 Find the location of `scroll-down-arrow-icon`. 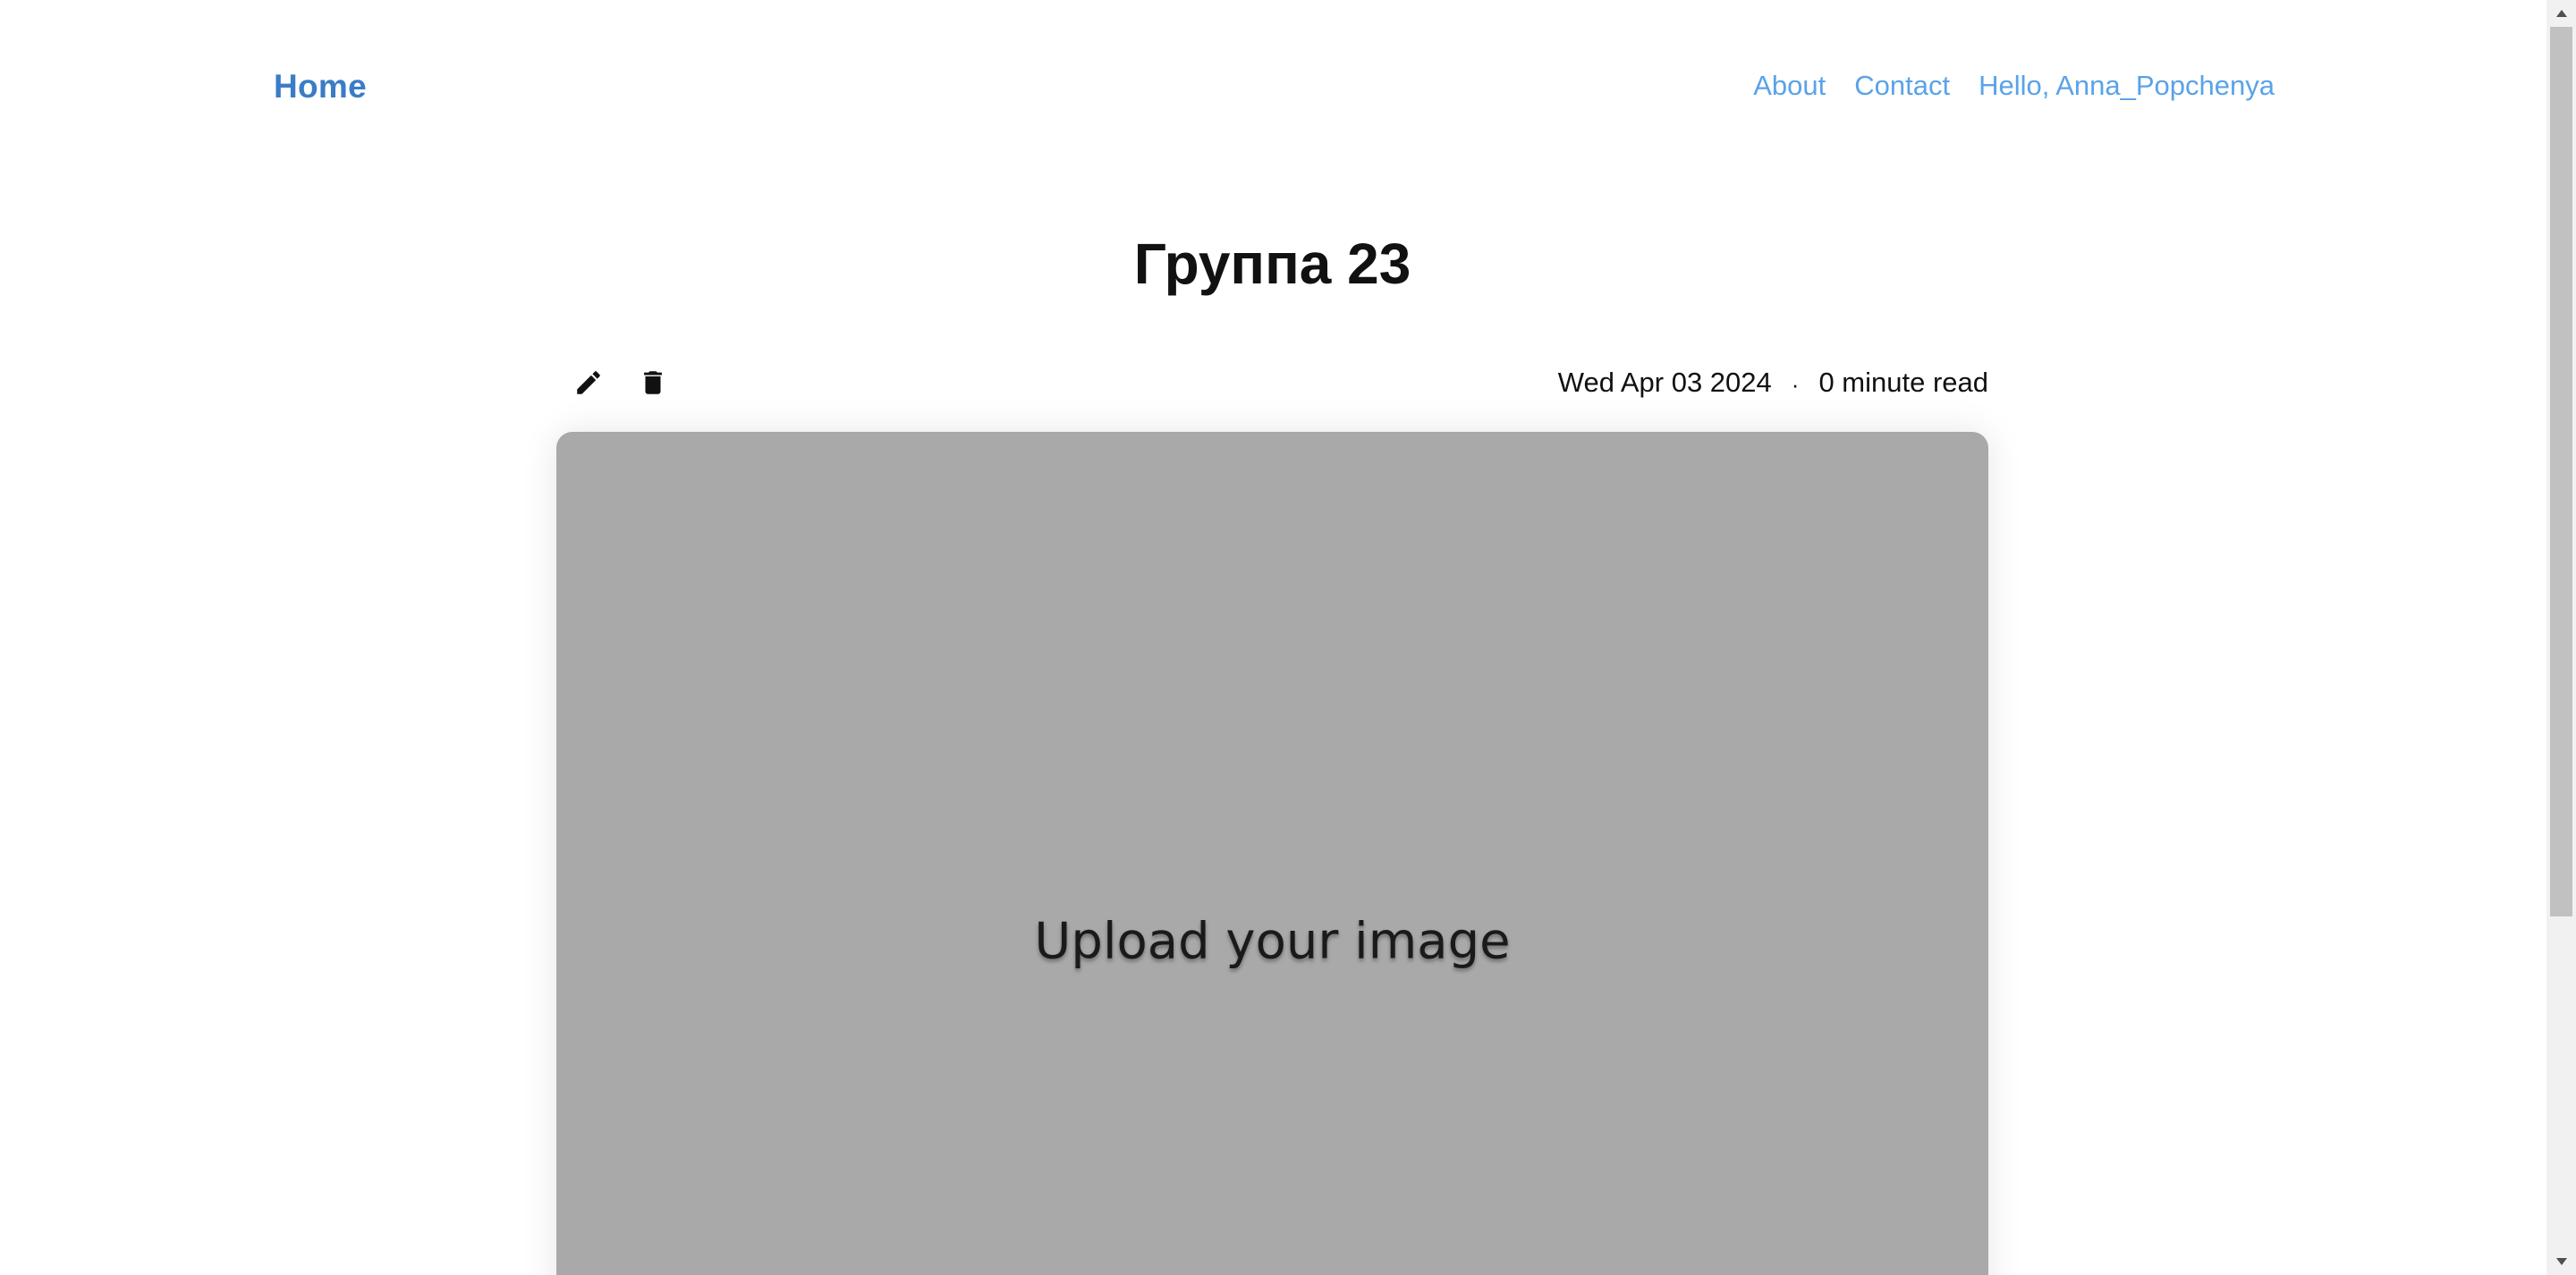

scroll-down-arrow-icon is located at coordinates (2561, 1261).